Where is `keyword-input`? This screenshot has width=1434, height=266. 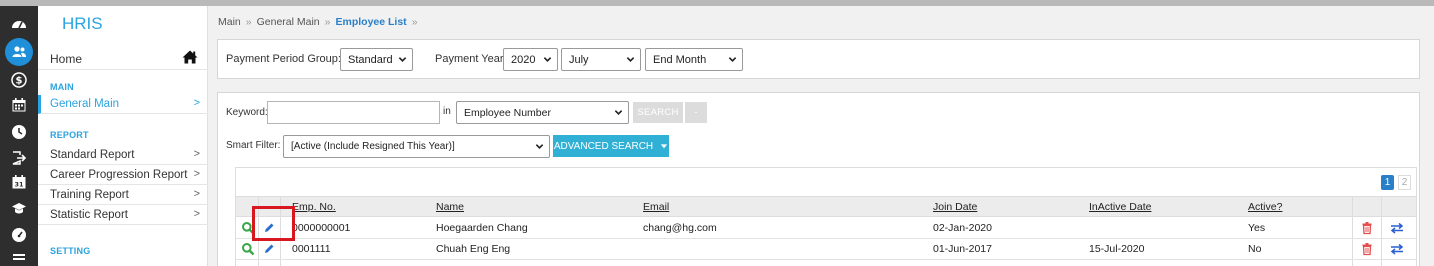 keyword-input is located at coordinates (353, 112).